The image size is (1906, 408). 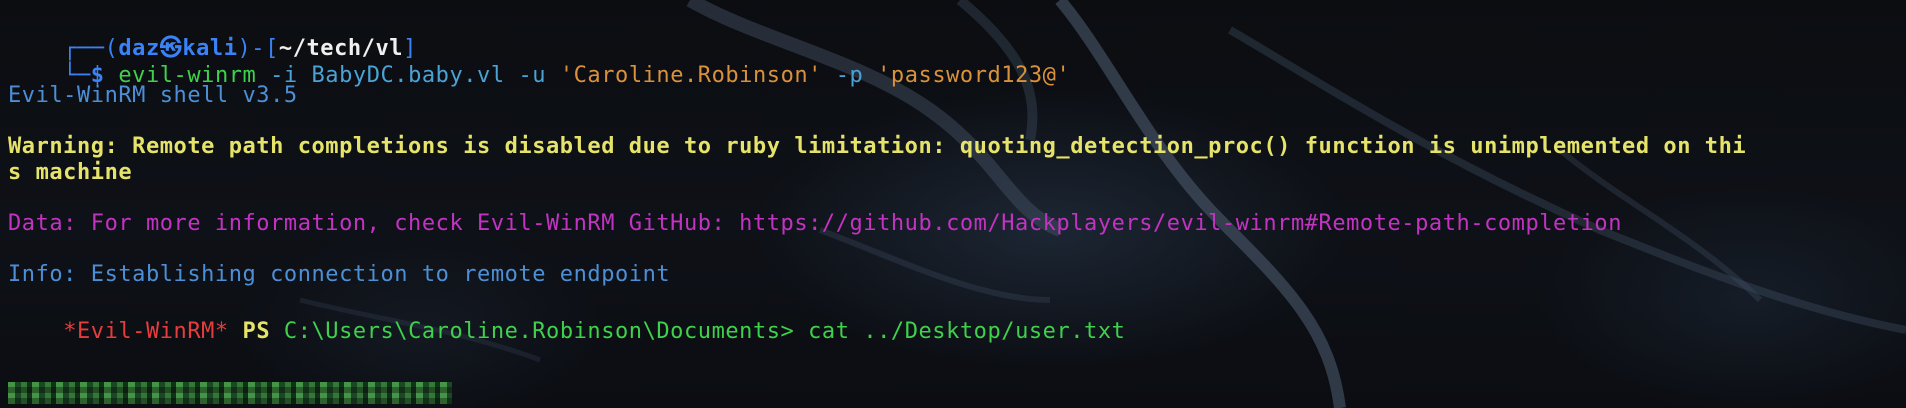 What do you see at coordinates (532, 75) in the screenshot?
I see `command-flag-u: -u` at bounding box center [532, 75].